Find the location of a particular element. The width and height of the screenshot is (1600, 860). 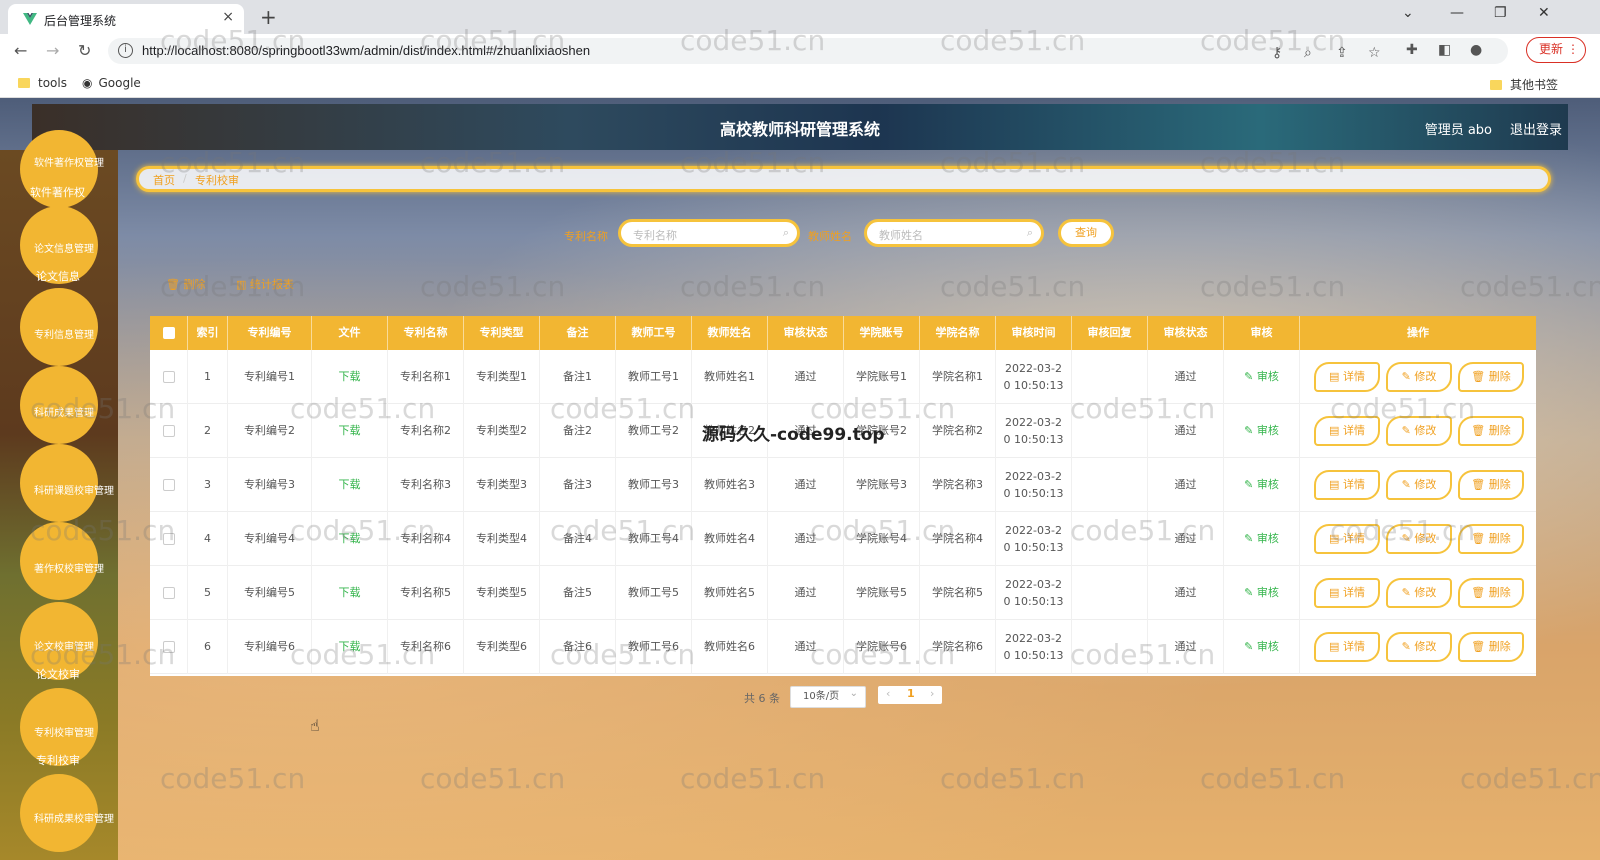

page-number-current: 1 is located at coordinates (911, 693).